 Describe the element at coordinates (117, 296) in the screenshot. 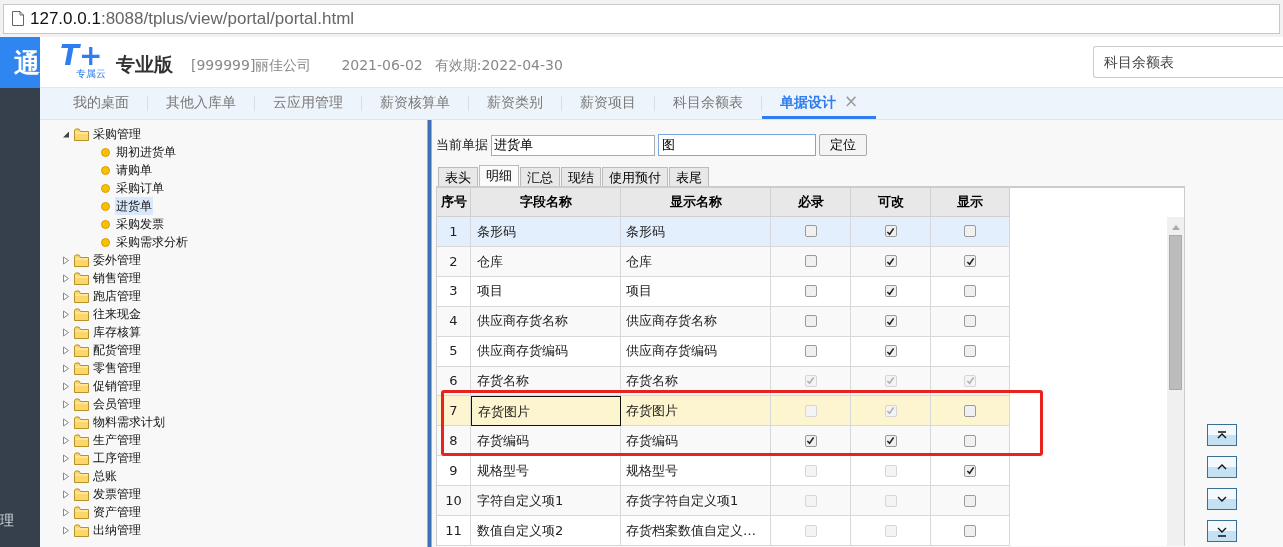

I see `tree-item: 跑店管理` at that location.